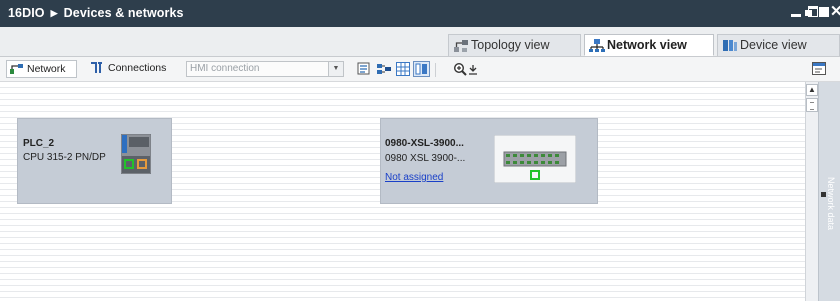  What do you see at coordinates (335, 69) in the screenshot?
I see `chevron-down-icon: ▼` at bounding box center [335, 69].